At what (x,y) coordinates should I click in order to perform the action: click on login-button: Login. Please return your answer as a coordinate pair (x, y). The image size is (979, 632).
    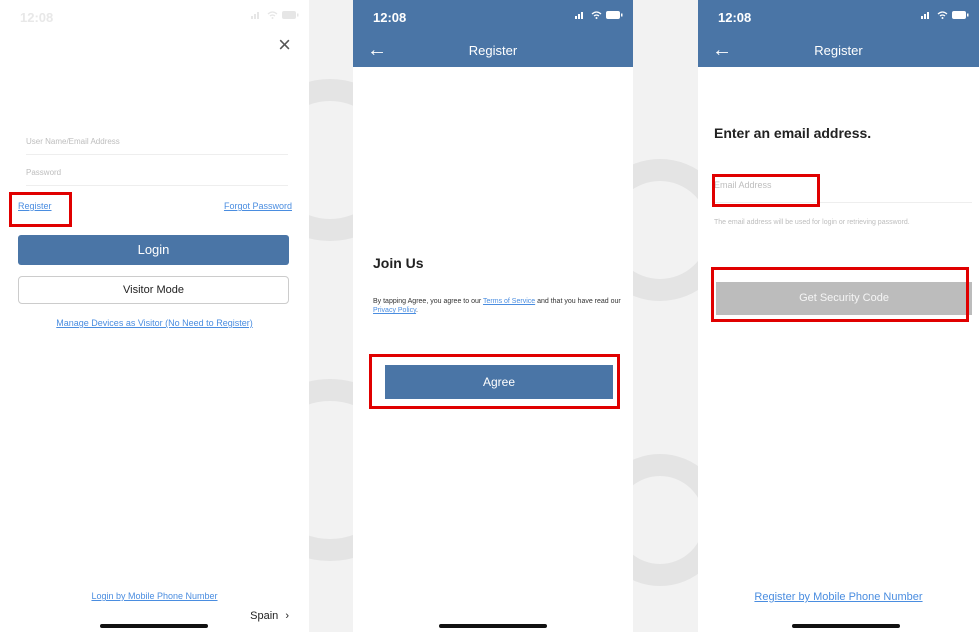
    Looking at the image, I should click on (153, 250).